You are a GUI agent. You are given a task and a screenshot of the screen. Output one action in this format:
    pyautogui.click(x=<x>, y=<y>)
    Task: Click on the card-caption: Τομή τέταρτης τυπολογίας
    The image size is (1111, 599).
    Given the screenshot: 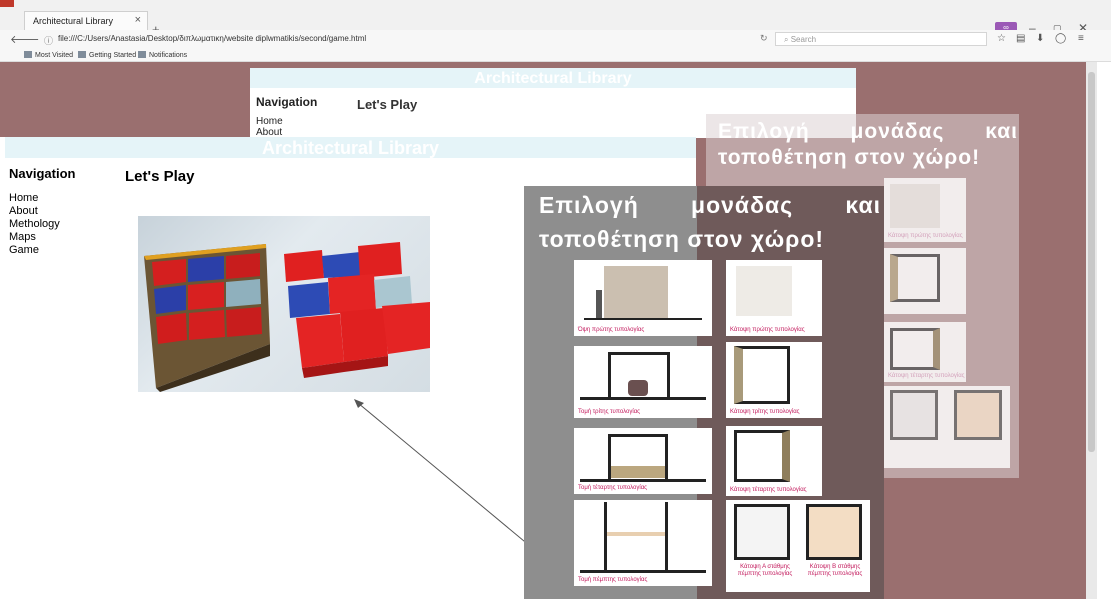 What is the action you would take?
    pyautogui.click(x=613, y=488)
    